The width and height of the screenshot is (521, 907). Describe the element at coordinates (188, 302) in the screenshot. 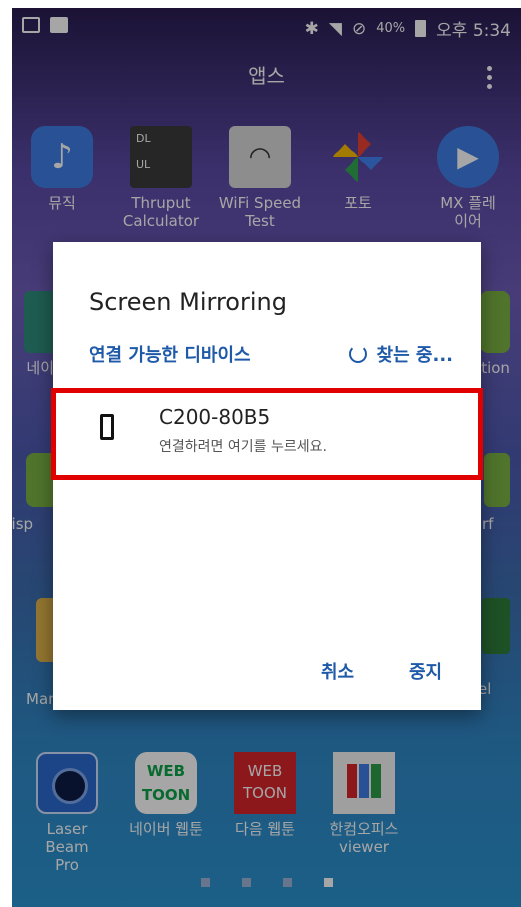

I see `dialog-title: Screen Mirroring` at that location.